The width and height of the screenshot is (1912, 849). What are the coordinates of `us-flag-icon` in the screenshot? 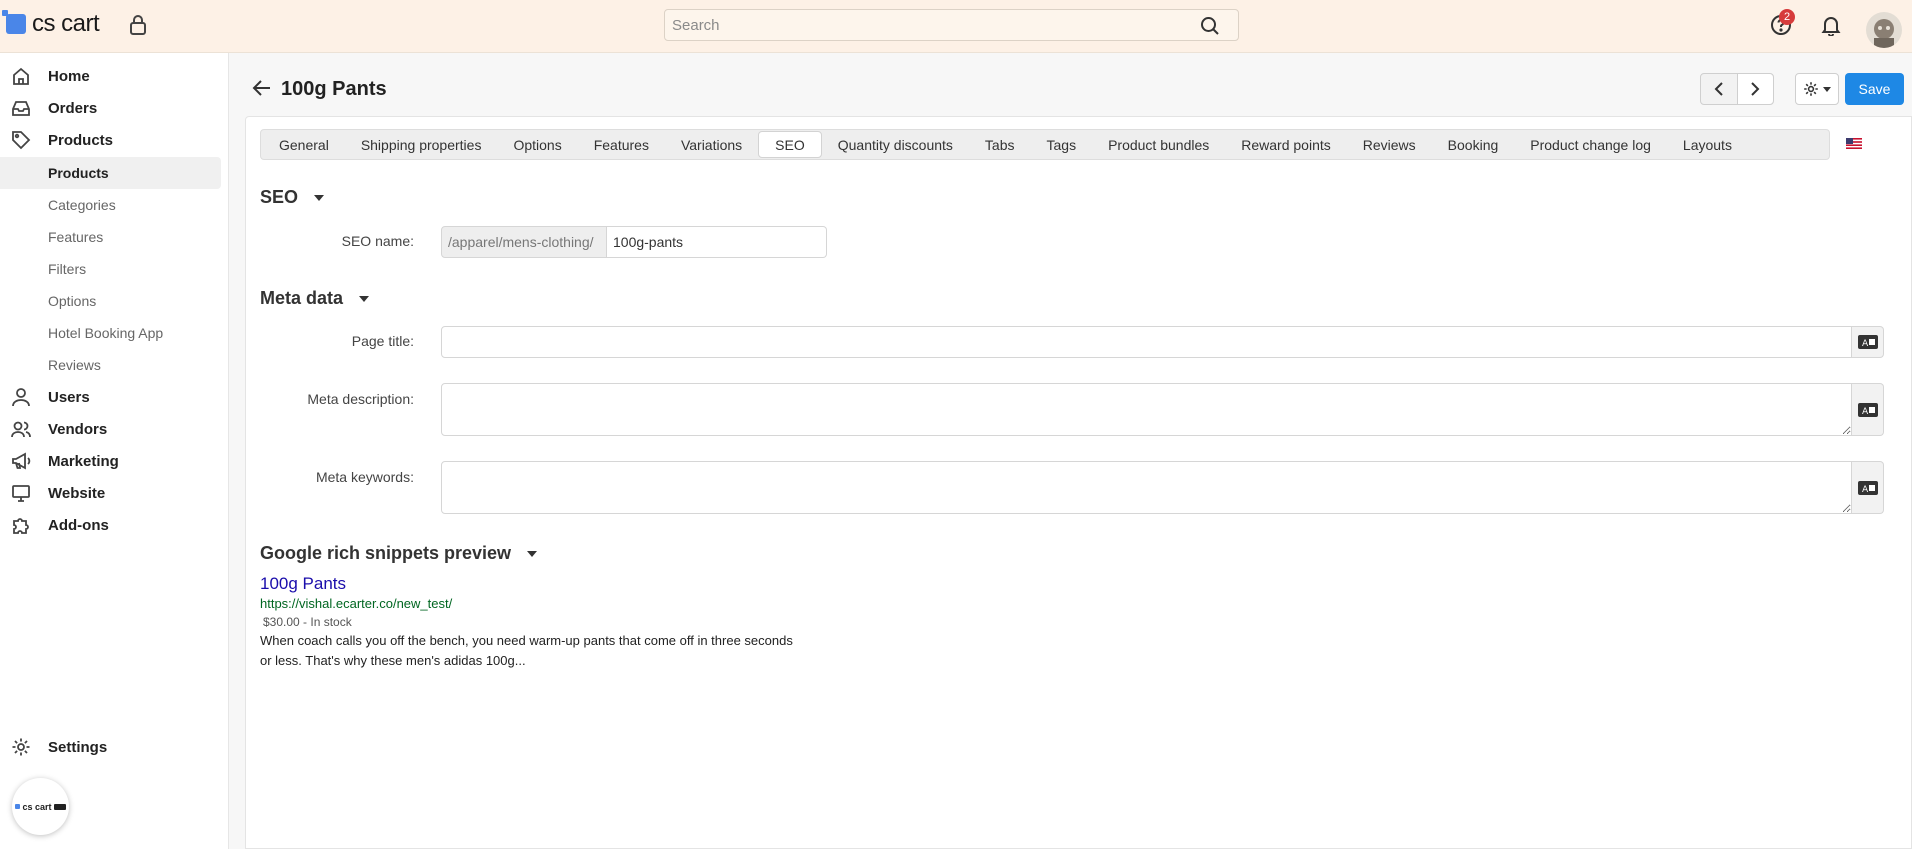 It's located at (1854, 143).